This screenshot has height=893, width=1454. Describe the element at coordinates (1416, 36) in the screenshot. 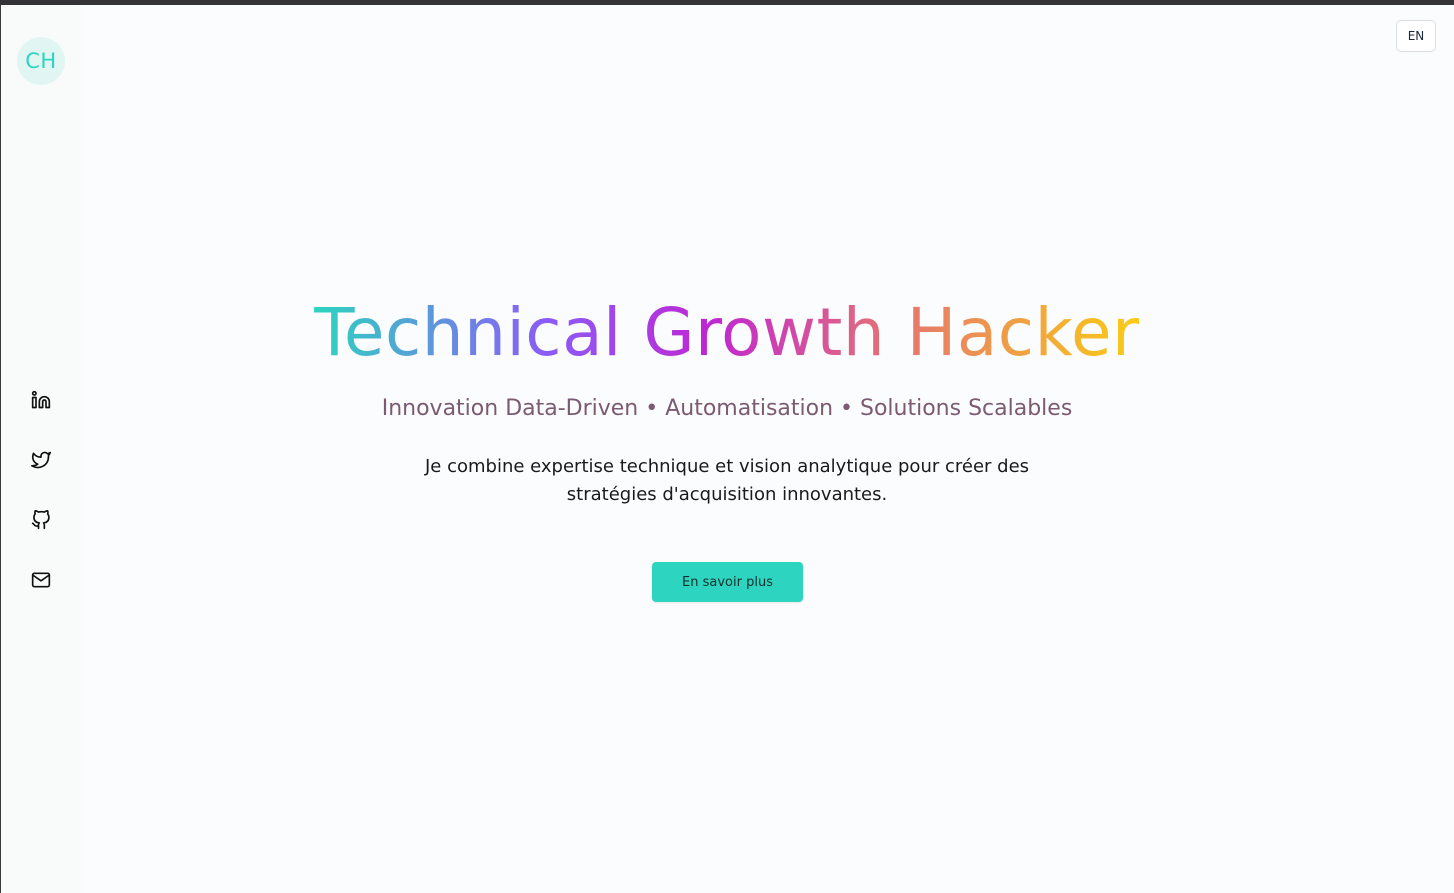

I see `language-toggle-button: EN` at that location.